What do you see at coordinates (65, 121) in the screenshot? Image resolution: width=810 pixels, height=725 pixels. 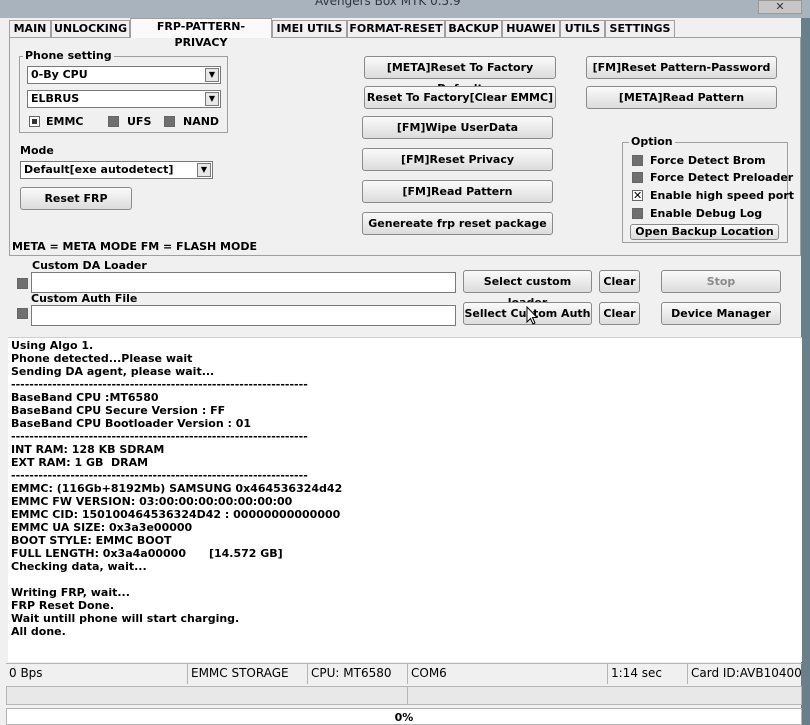 I see `emmc-label: EMMC` at bounding box center [65, 121].